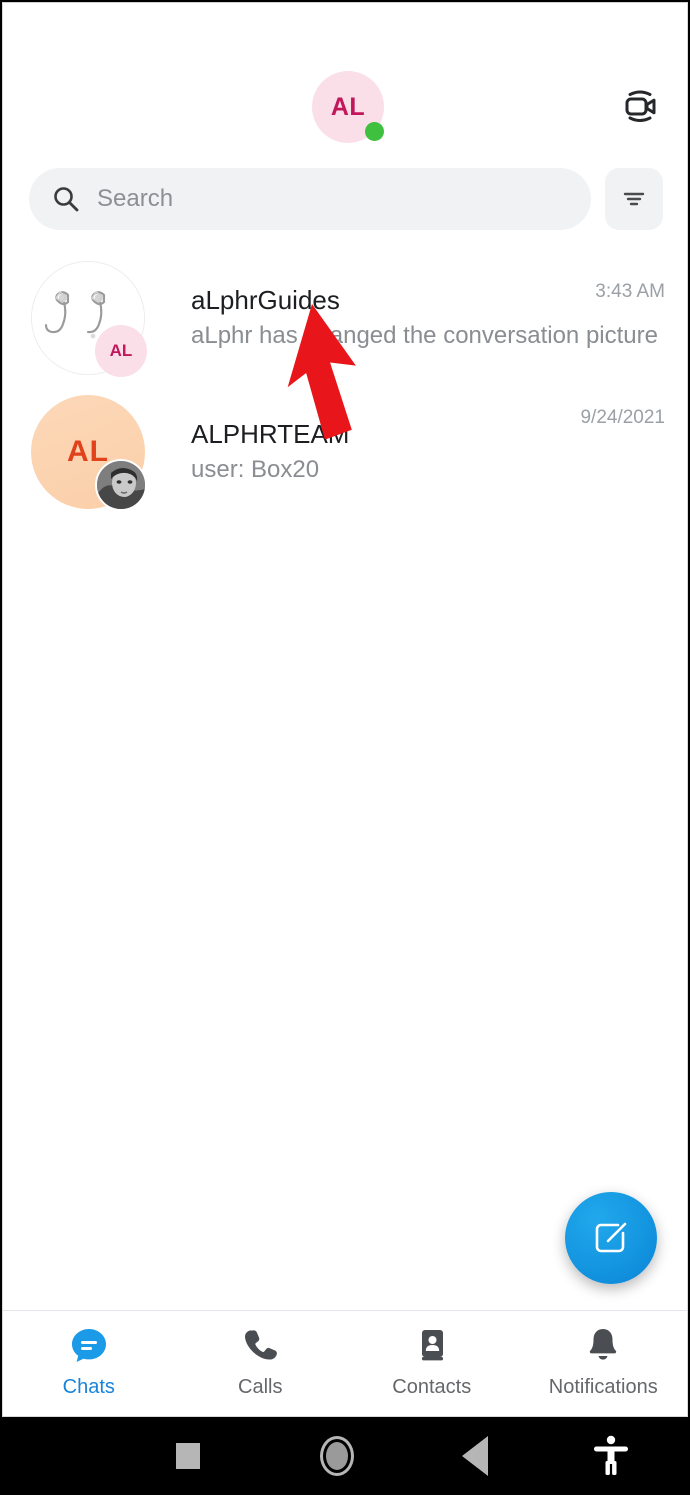 The height and width of the screenshot is (1495, 690). What do you see at coordinates (88, 1387) in the screenshot?
I see `tab-label: Chats` at bounding box center [88, 1387].